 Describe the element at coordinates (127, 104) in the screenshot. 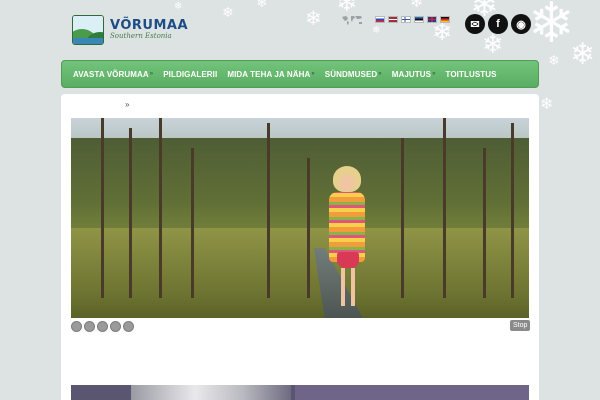

I see `breadcrumb: »` at that location.